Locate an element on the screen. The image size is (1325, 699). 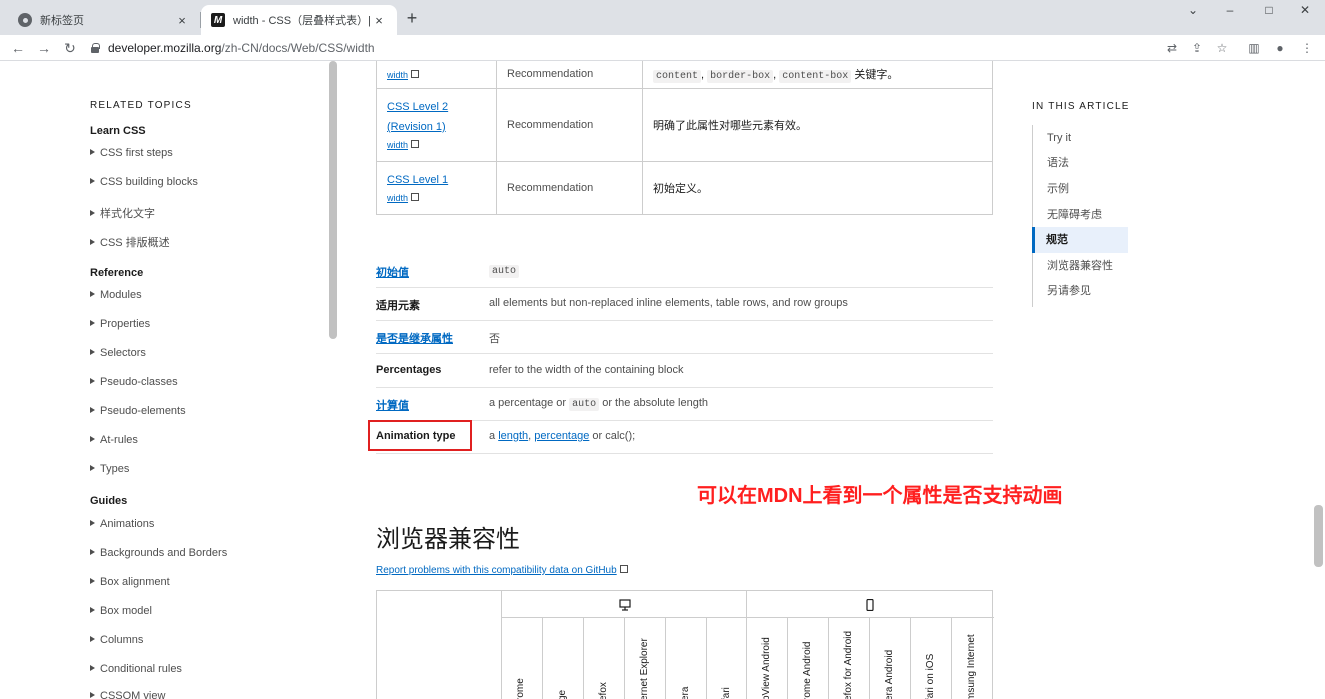
bookmark-star-icon: ☆ is located at coordinates (1222, 48).